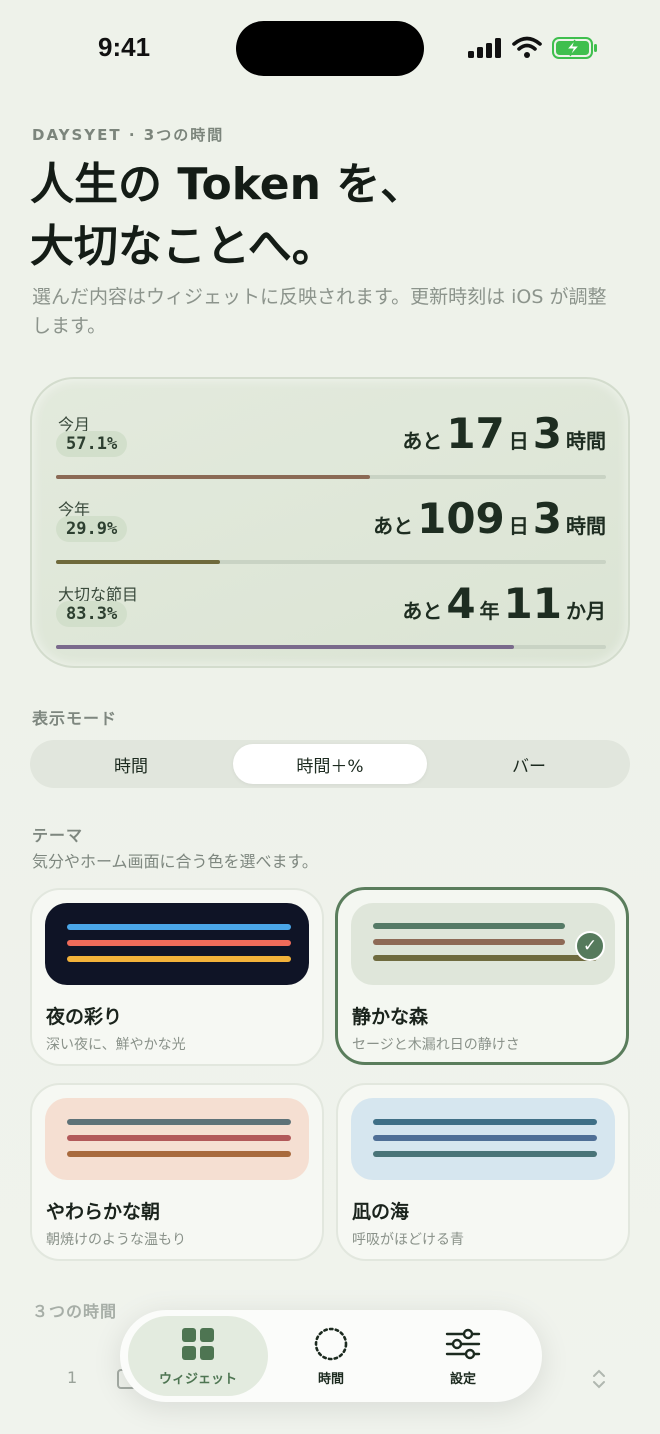 This screenshot has height=1434, width=660. What do you see at coordinates (590, 946) in the screenshot?
I see `selected-check-icon: ✓` at bounding box center [590, 946].